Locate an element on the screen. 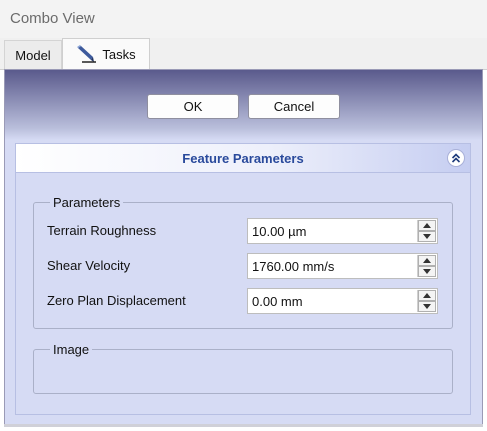 This screenshot has width=487, height=431. terrain-roughness-increment is located at coordinates (427, 225).